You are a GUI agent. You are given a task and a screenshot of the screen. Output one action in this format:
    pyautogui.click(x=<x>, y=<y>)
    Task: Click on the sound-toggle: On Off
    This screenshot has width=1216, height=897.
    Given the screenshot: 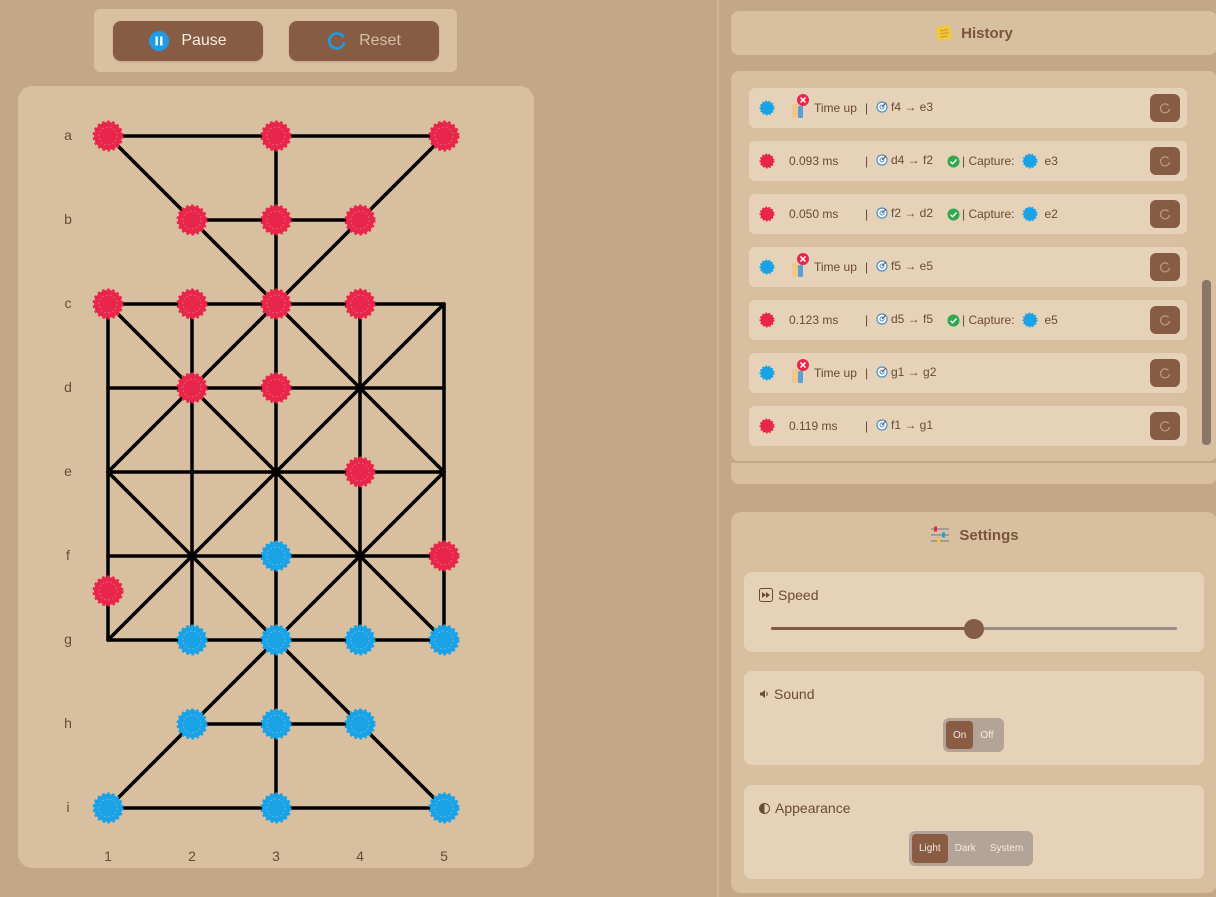 What is the action you would take?
    pyautogui.click(x=973, y=735)
    